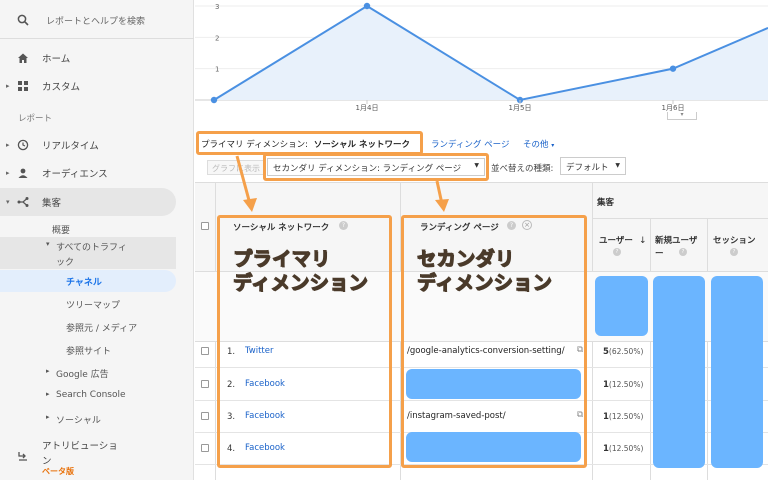 This screenshot has width=768, height=480. What do you see at coordinates (97, 202) in the screenshot?
I see `sidebar-item-acquisition: ▾ 集客` at bounding box center [97, 202].